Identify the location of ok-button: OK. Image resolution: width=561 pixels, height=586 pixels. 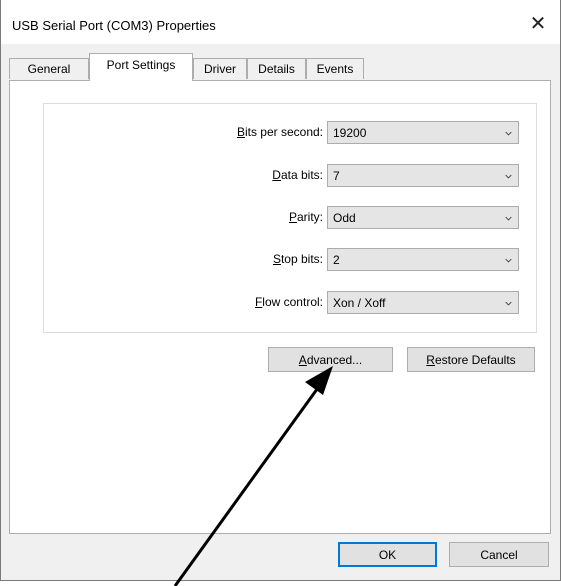
(387, 554).